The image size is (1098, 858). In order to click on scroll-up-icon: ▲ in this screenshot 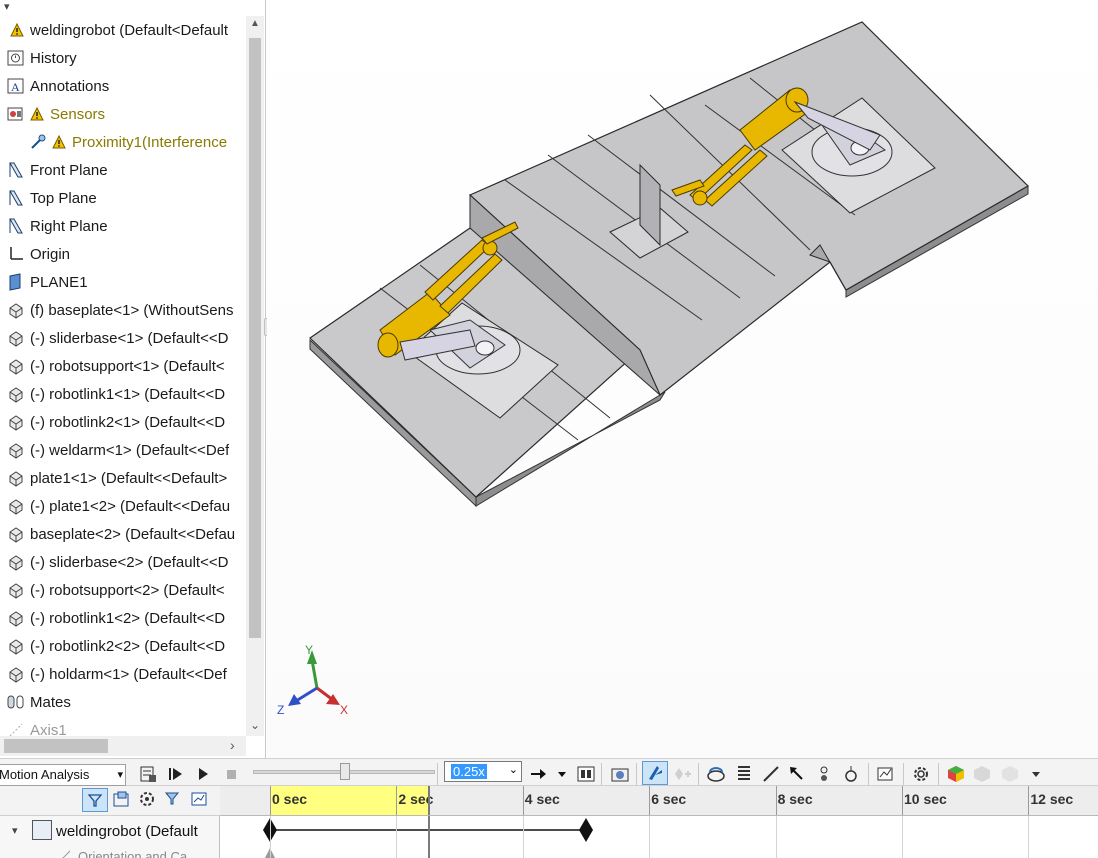, I will do `click(255, 23)`.